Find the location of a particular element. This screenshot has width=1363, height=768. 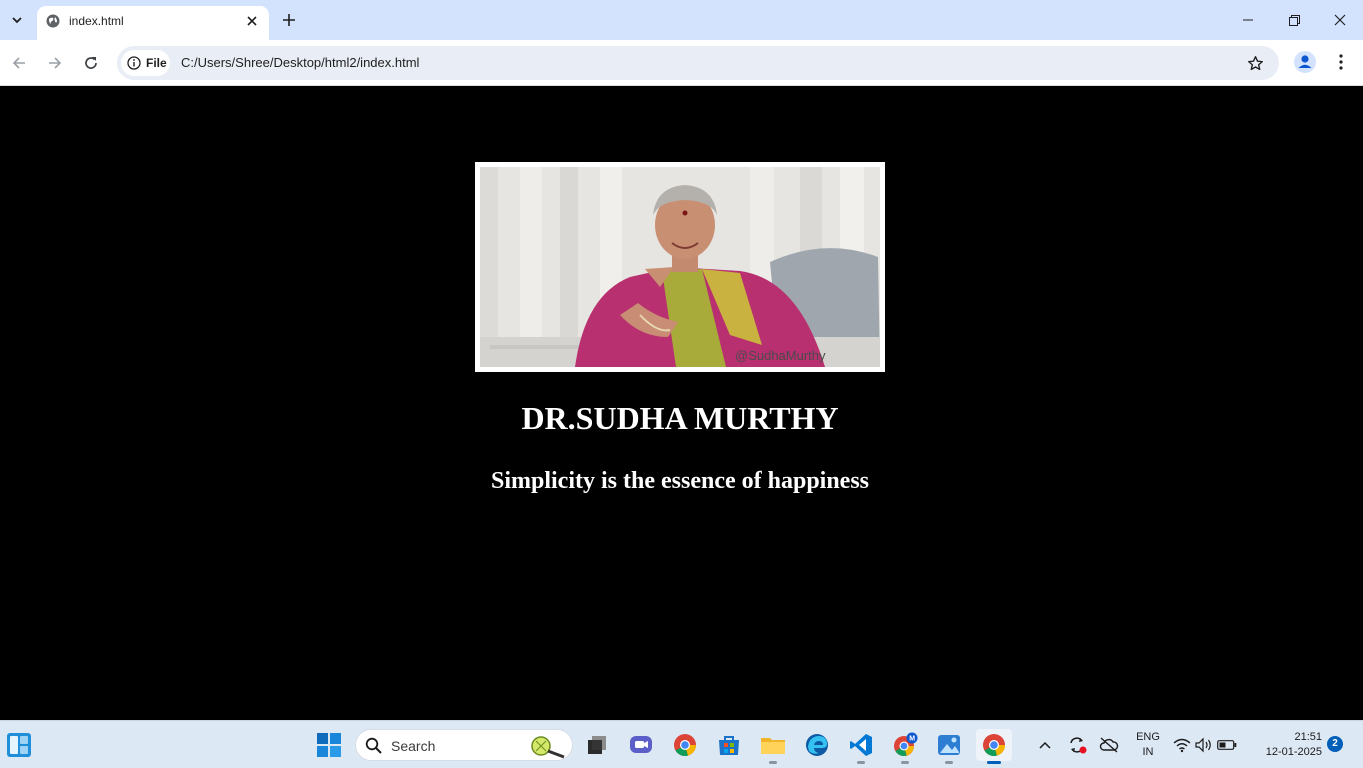

photo-watermark: @SudhaMurthy is located at coordinates (780, 355).